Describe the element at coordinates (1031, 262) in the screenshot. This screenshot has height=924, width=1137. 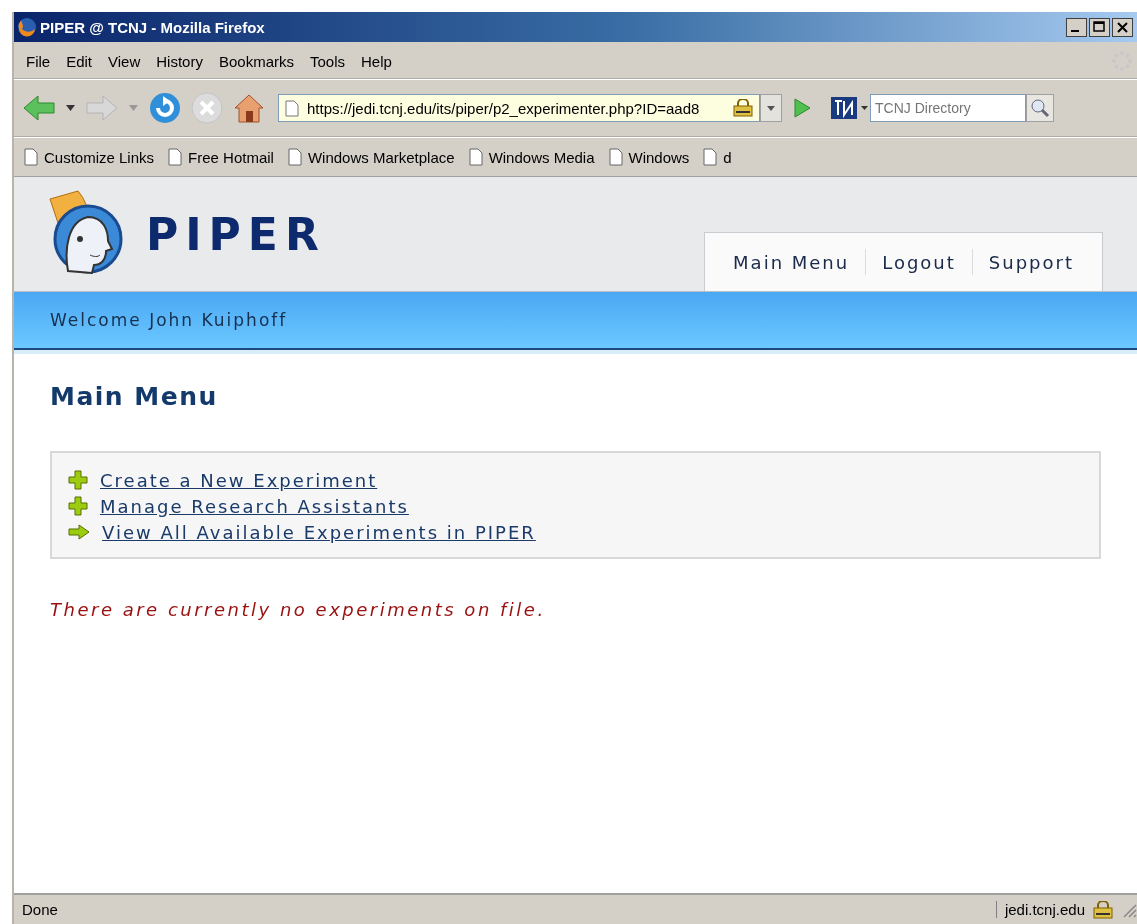
I see `nav-link: Support` at that location.